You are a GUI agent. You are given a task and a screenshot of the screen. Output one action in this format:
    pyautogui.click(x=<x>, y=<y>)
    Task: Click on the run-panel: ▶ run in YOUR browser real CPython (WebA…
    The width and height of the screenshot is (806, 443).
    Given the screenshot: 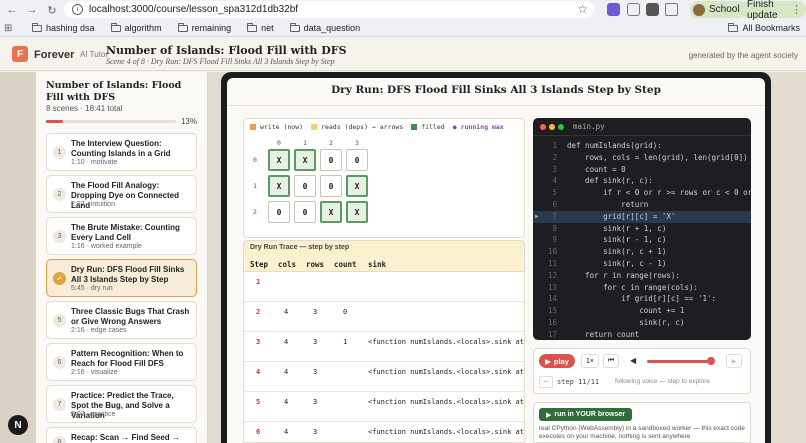 What is the action you would take?
    pyautogui.click(x=642, y=422)
    